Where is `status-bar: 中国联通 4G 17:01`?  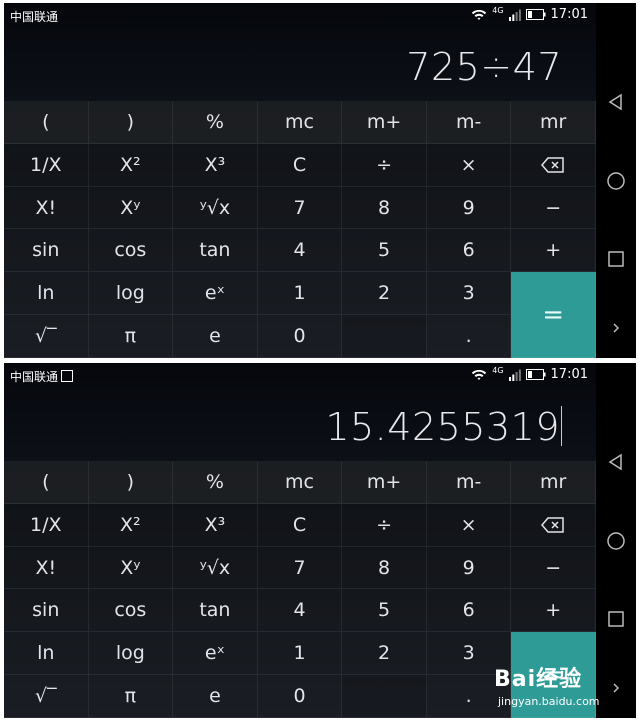
status-bar: 中国联通 4G 17:01 is located at coordinates (300, 15).